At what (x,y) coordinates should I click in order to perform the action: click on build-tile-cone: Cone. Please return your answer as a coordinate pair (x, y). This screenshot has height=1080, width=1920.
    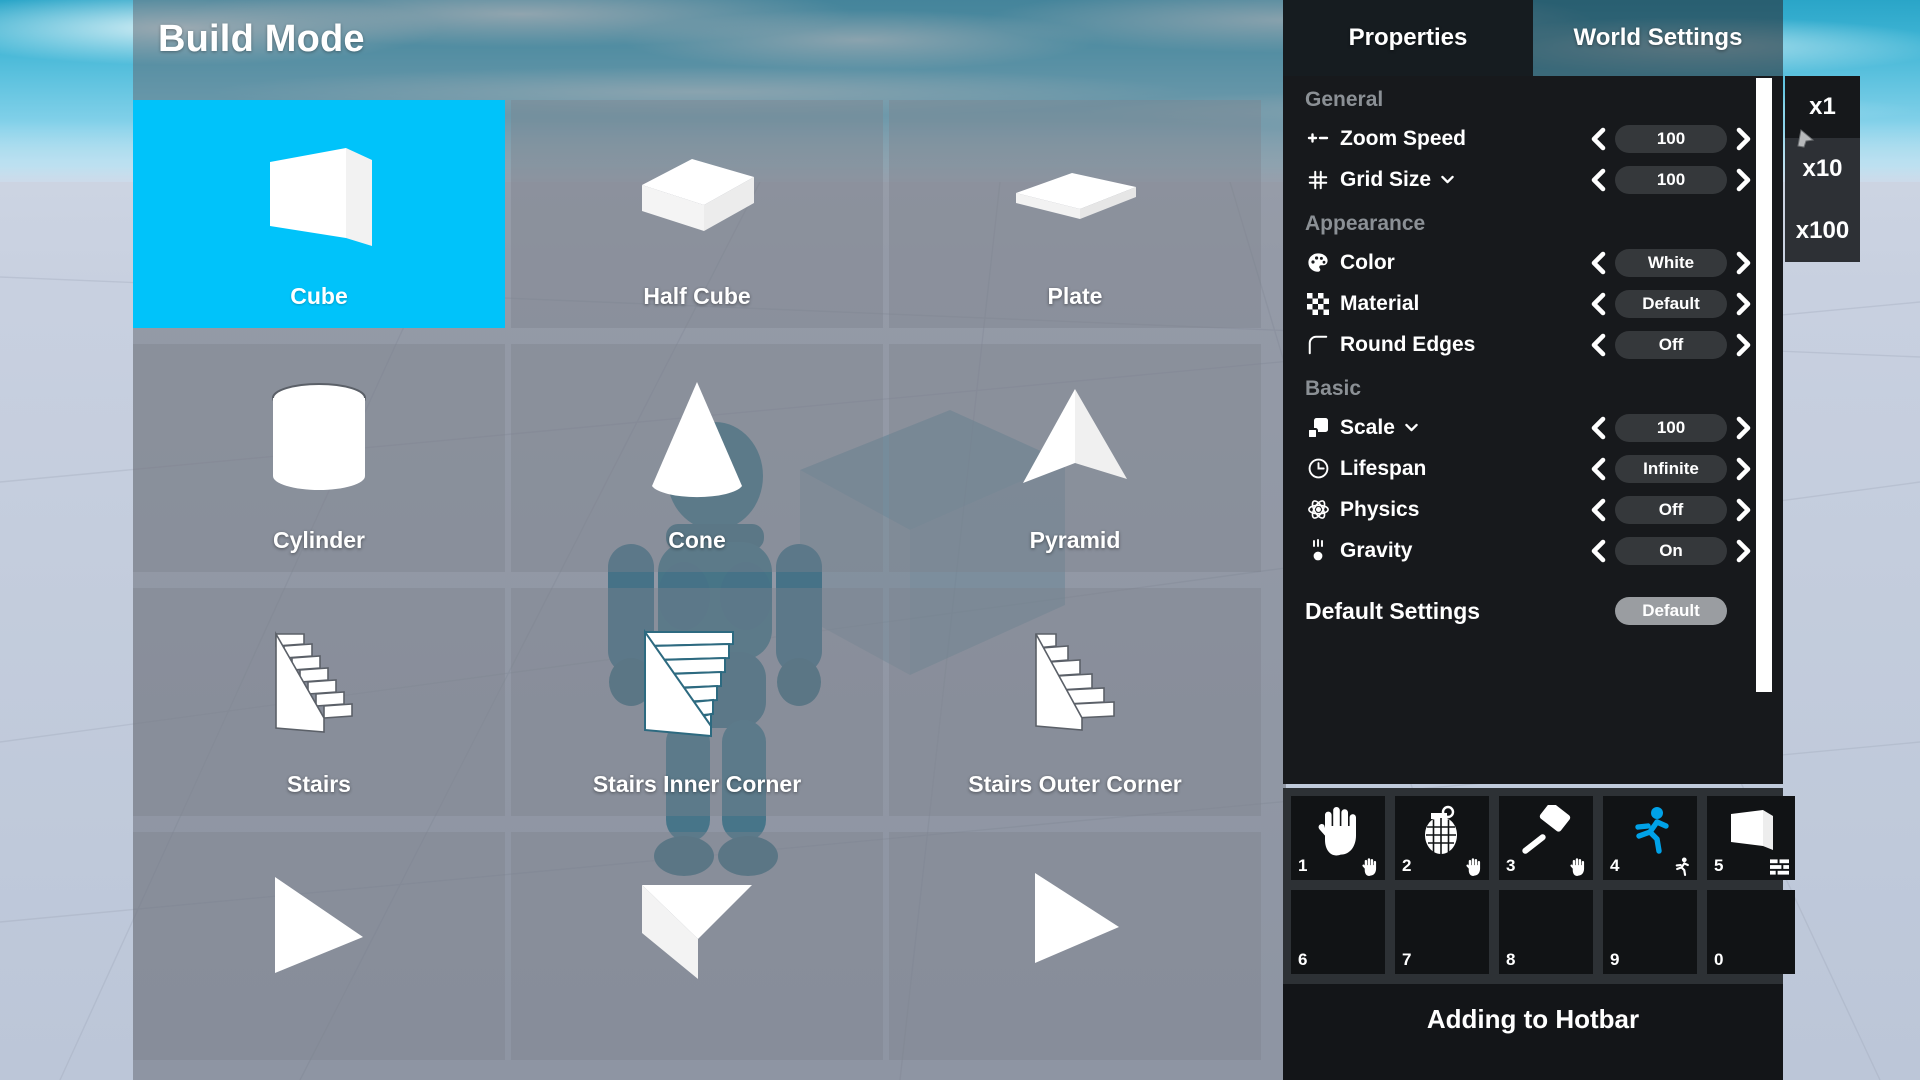
    Looking at the image, I should click on (697, 458).